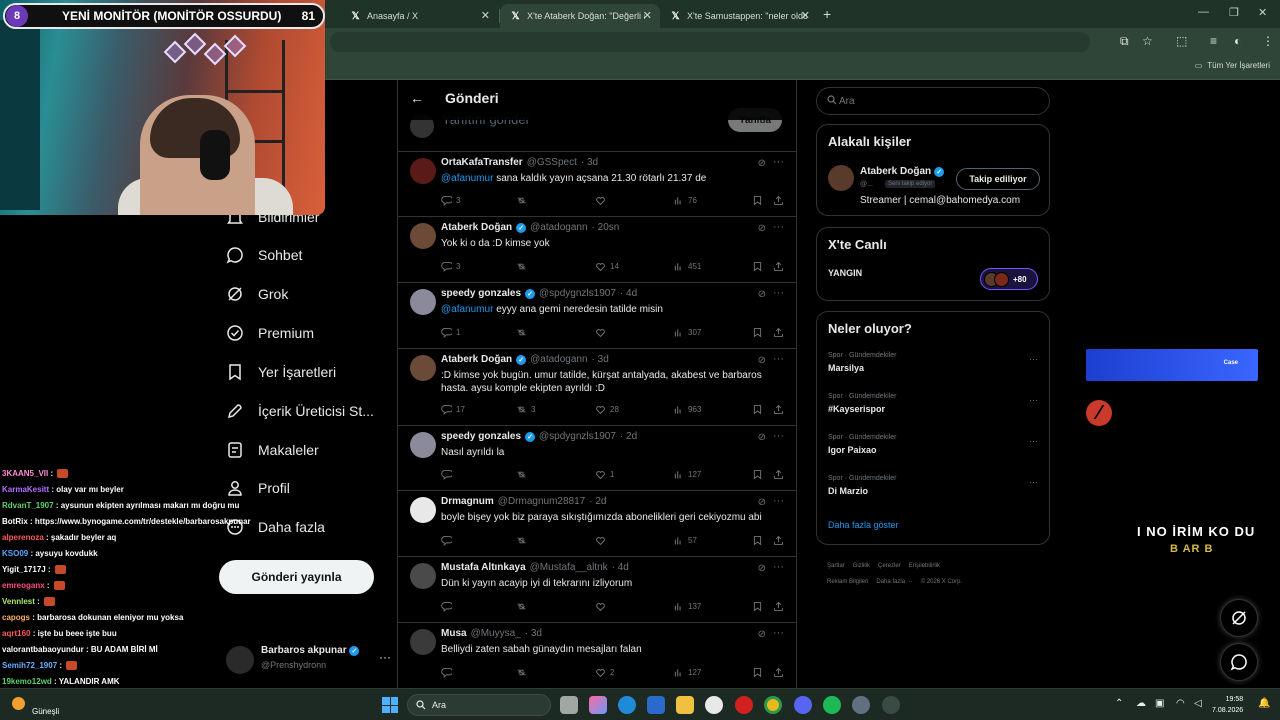  Describe the element at coordinates (1198, 703) in the screenshot. I see `volume-icon: ◁` at that location.